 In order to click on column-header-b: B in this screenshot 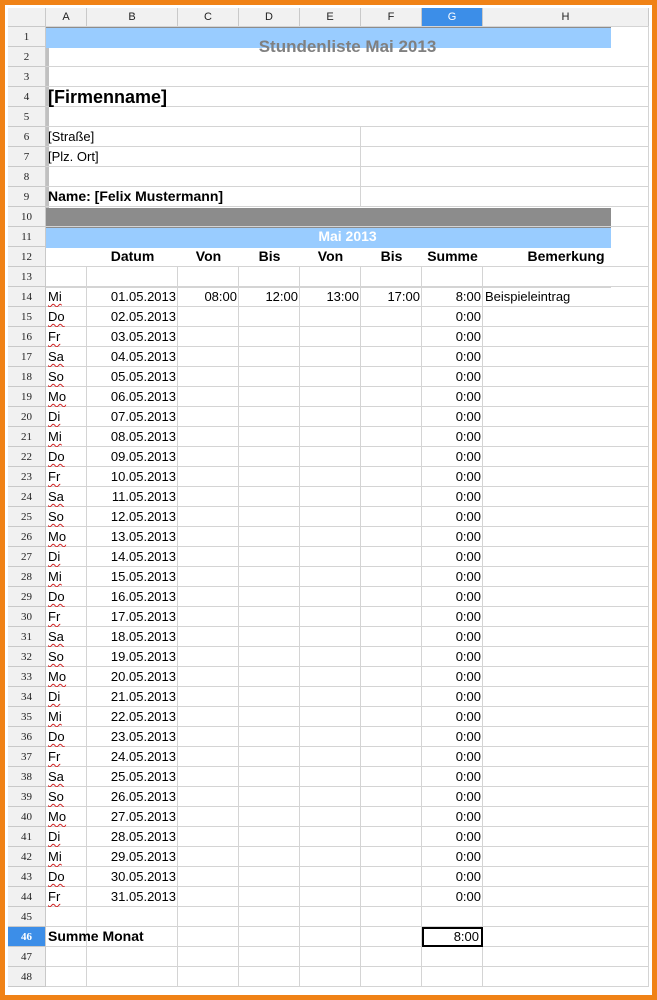, I will do `click(132, 17)`.